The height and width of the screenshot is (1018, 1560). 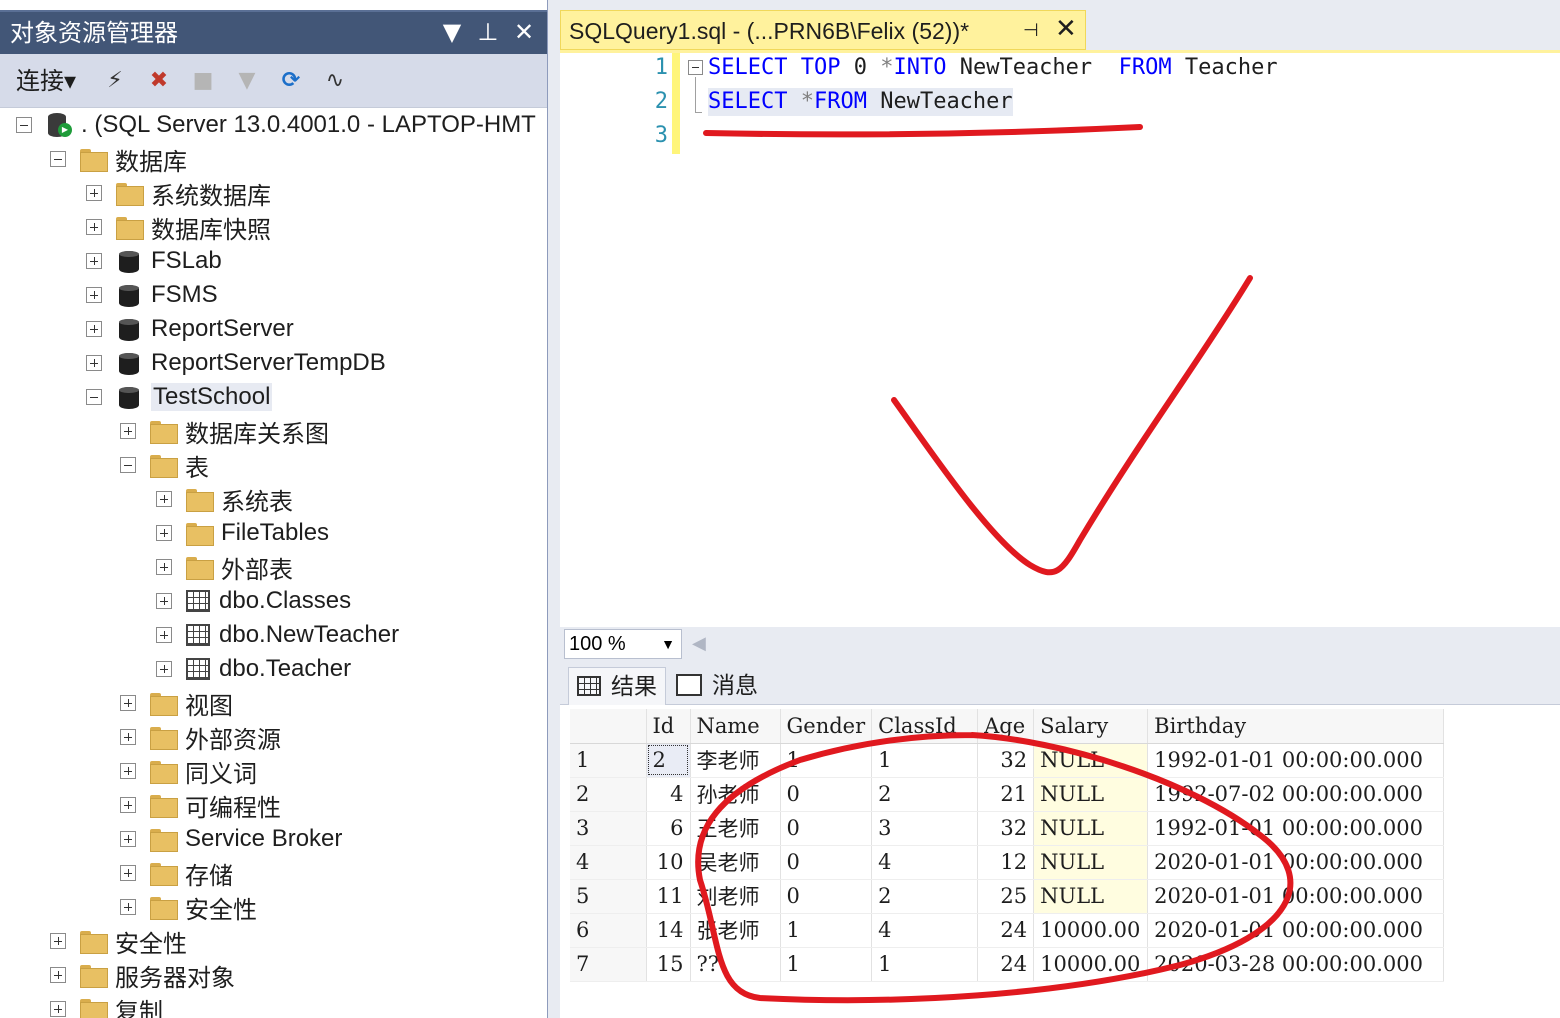 What do you see at coordinates (668, 828) in the screenshot?
I see `table-cell: 6` at bounding box center [668, 828].